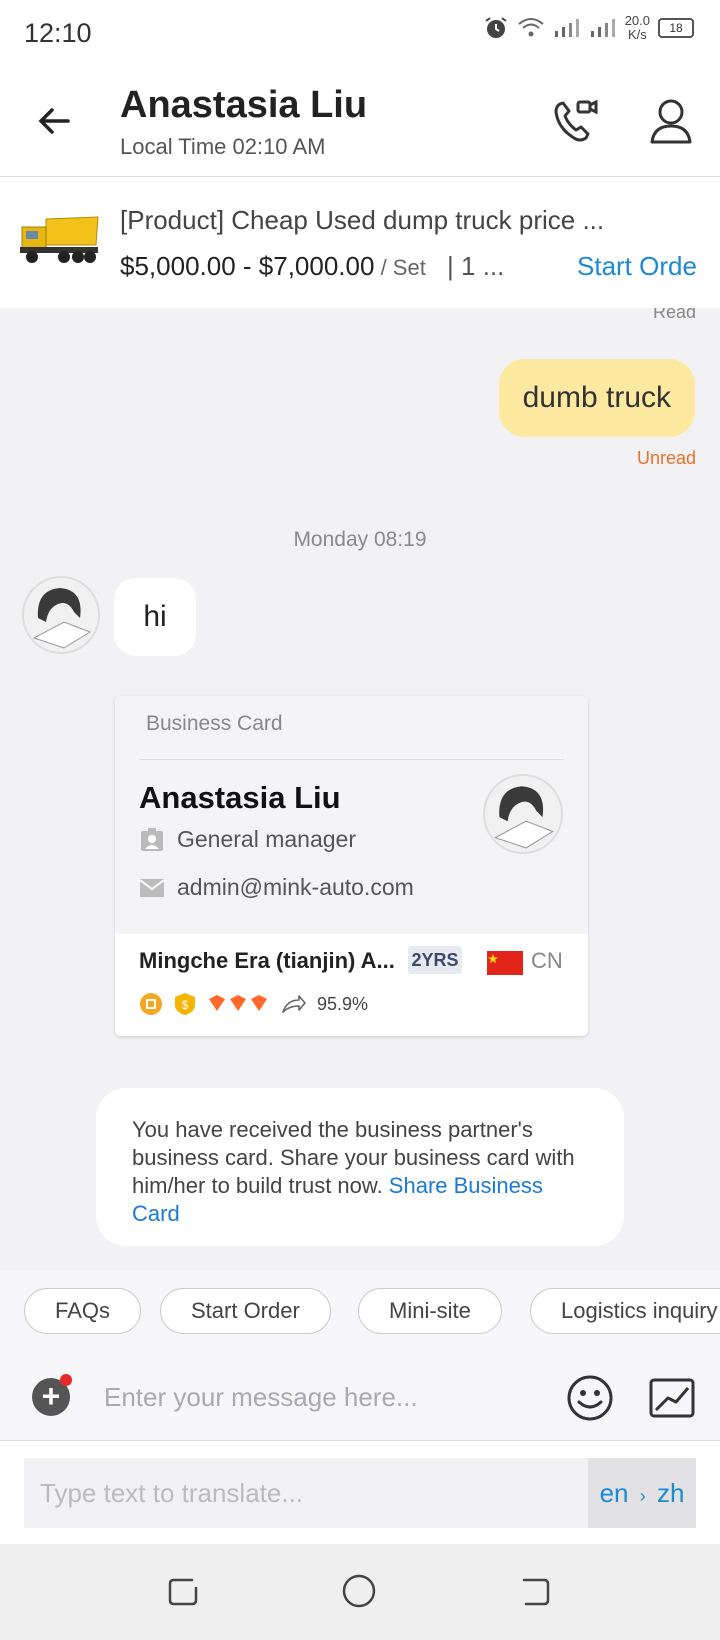  I want to click on business-card-email: admin@mink-auto.com, so click(295, 887).